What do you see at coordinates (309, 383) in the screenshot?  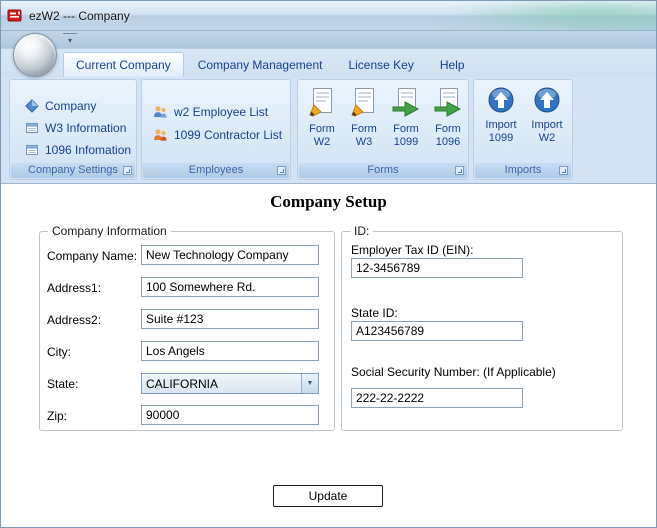 I see `combo-dropdown-arrow-icon: ▼` at bounding box center [309, 383].